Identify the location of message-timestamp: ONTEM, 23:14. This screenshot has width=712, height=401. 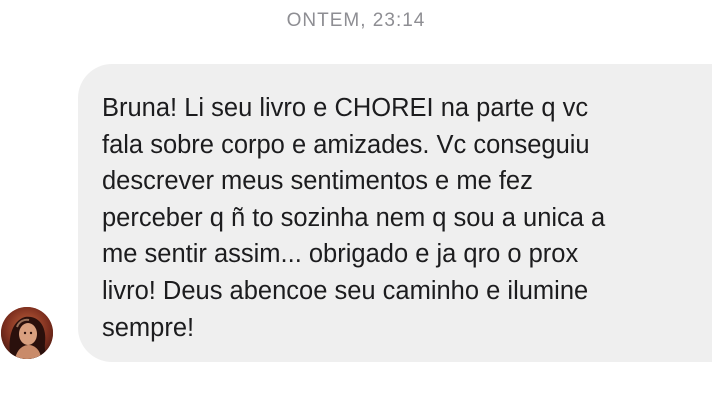
(356, 20).